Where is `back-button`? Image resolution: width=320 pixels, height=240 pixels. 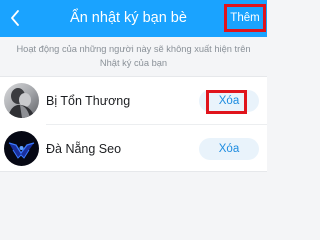 back-button is located at coordinates (15, 18).